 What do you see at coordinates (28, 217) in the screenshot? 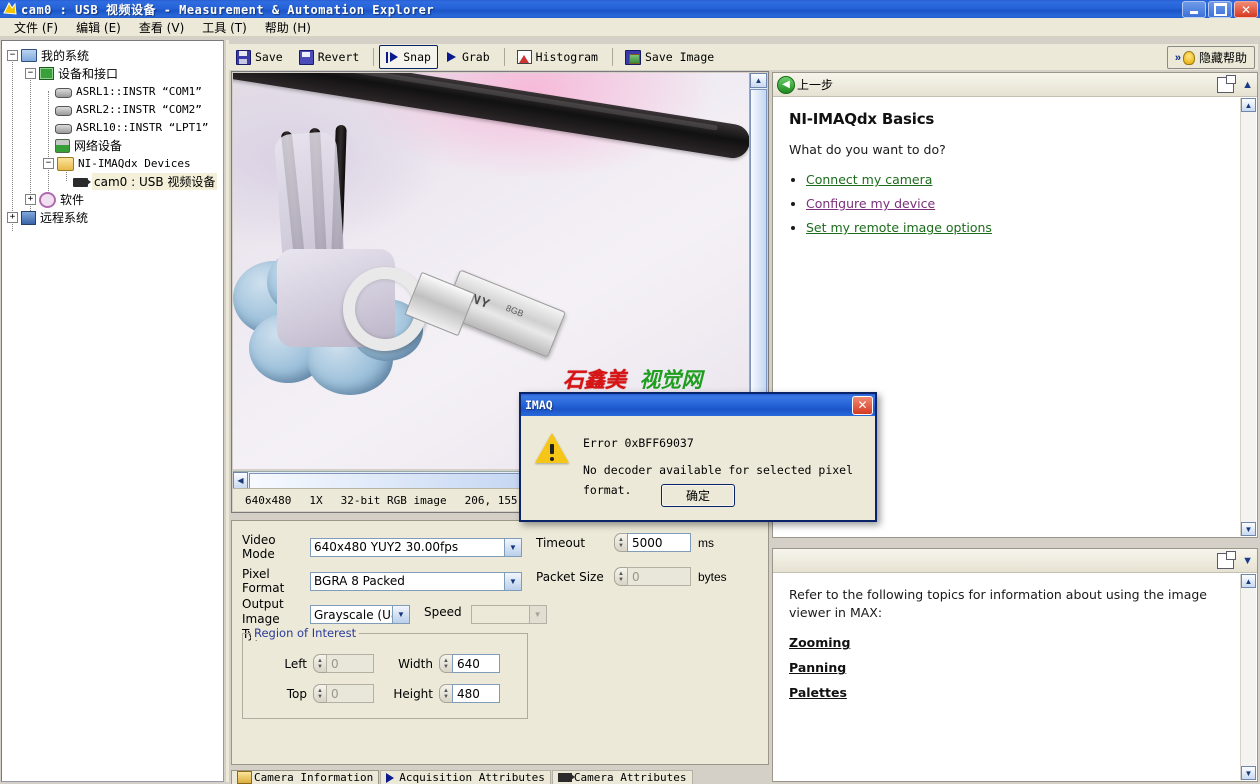
I see `remote-systems-icon` at bounding box center [28, 217].